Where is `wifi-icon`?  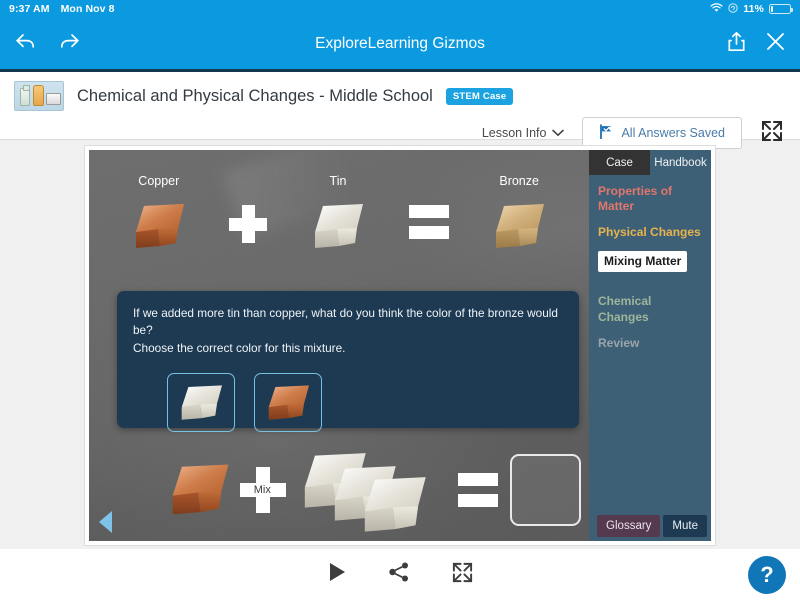 wifi-icon is located at coordinates (716, 9).